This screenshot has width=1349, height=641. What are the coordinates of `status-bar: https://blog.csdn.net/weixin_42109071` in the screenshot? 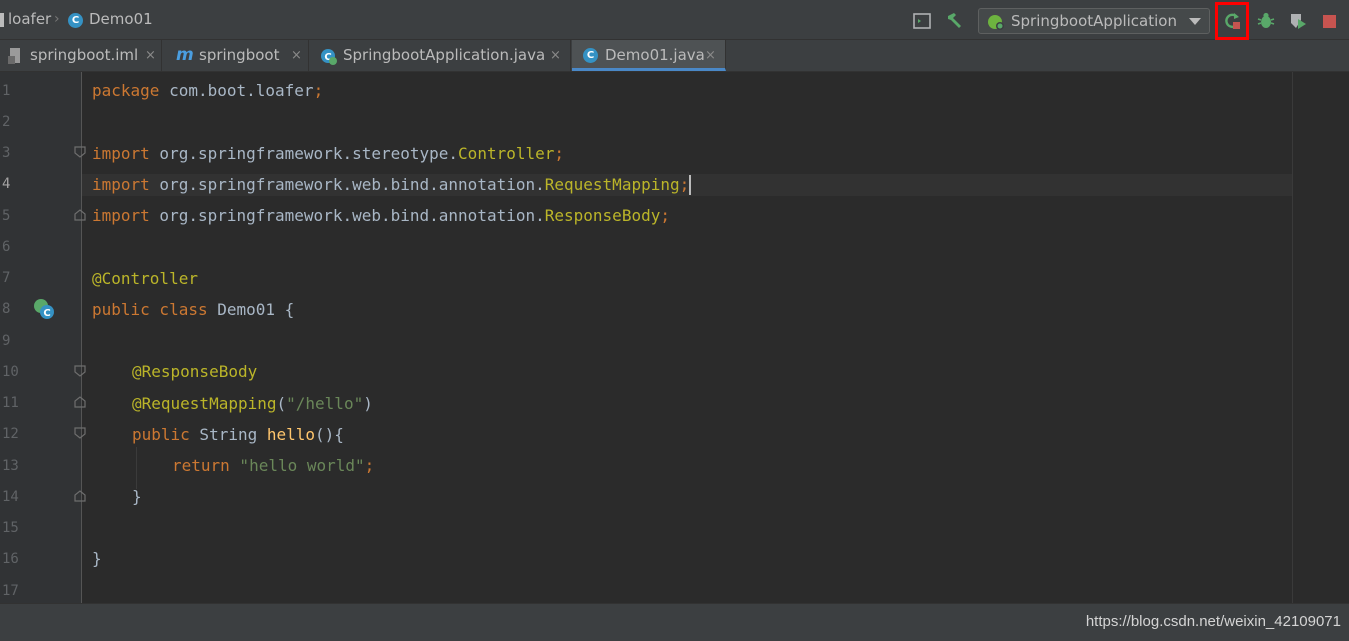 It's located at (674, 622).